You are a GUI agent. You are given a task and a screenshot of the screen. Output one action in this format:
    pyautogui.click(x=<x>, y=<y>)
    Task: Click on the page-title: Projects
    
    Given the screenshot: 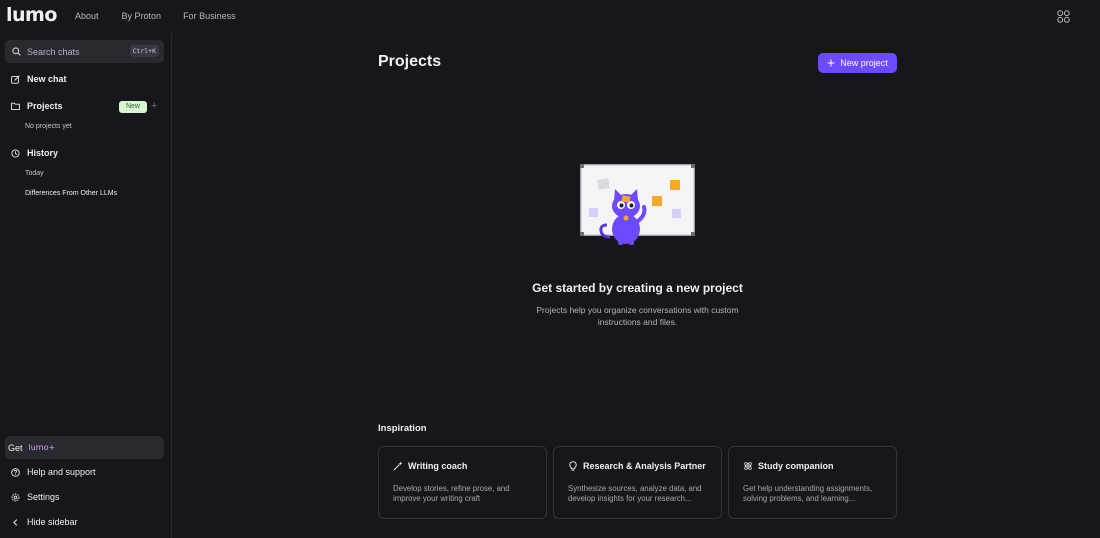 What is the action you would take?
    pyautogui.click(x=410, y=61)
    